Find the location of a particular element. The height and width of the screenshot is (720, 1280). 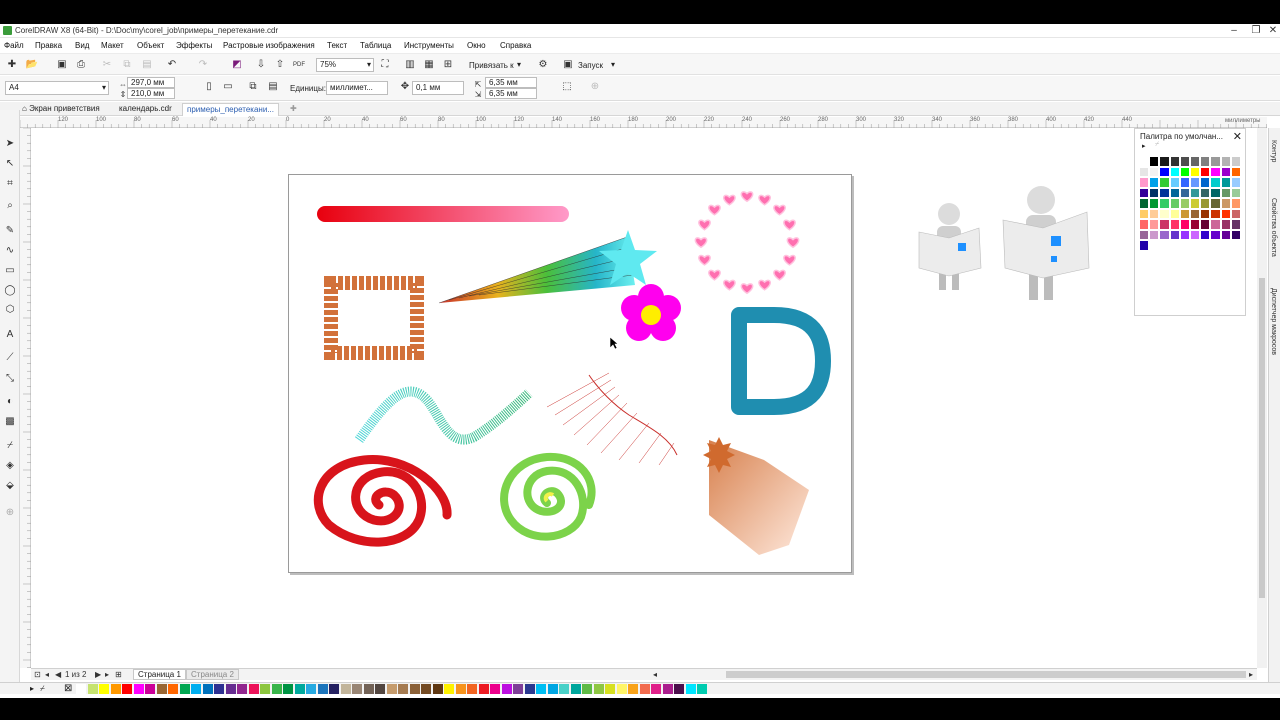

current-page-icon: ▤ is located at coordinates (273, 87).